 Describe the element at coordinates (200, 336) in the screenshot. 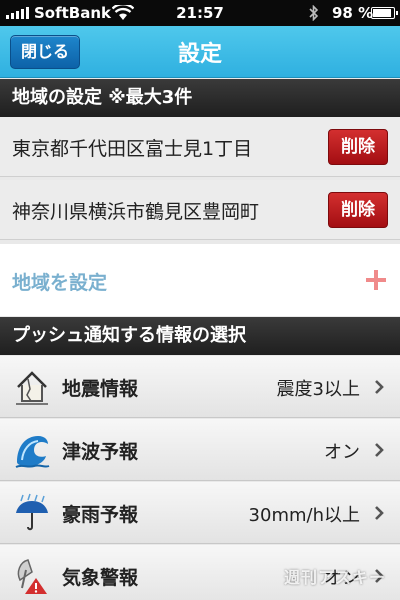

I see `push-section-header: プッシュ通知する情報の選択` at that location.